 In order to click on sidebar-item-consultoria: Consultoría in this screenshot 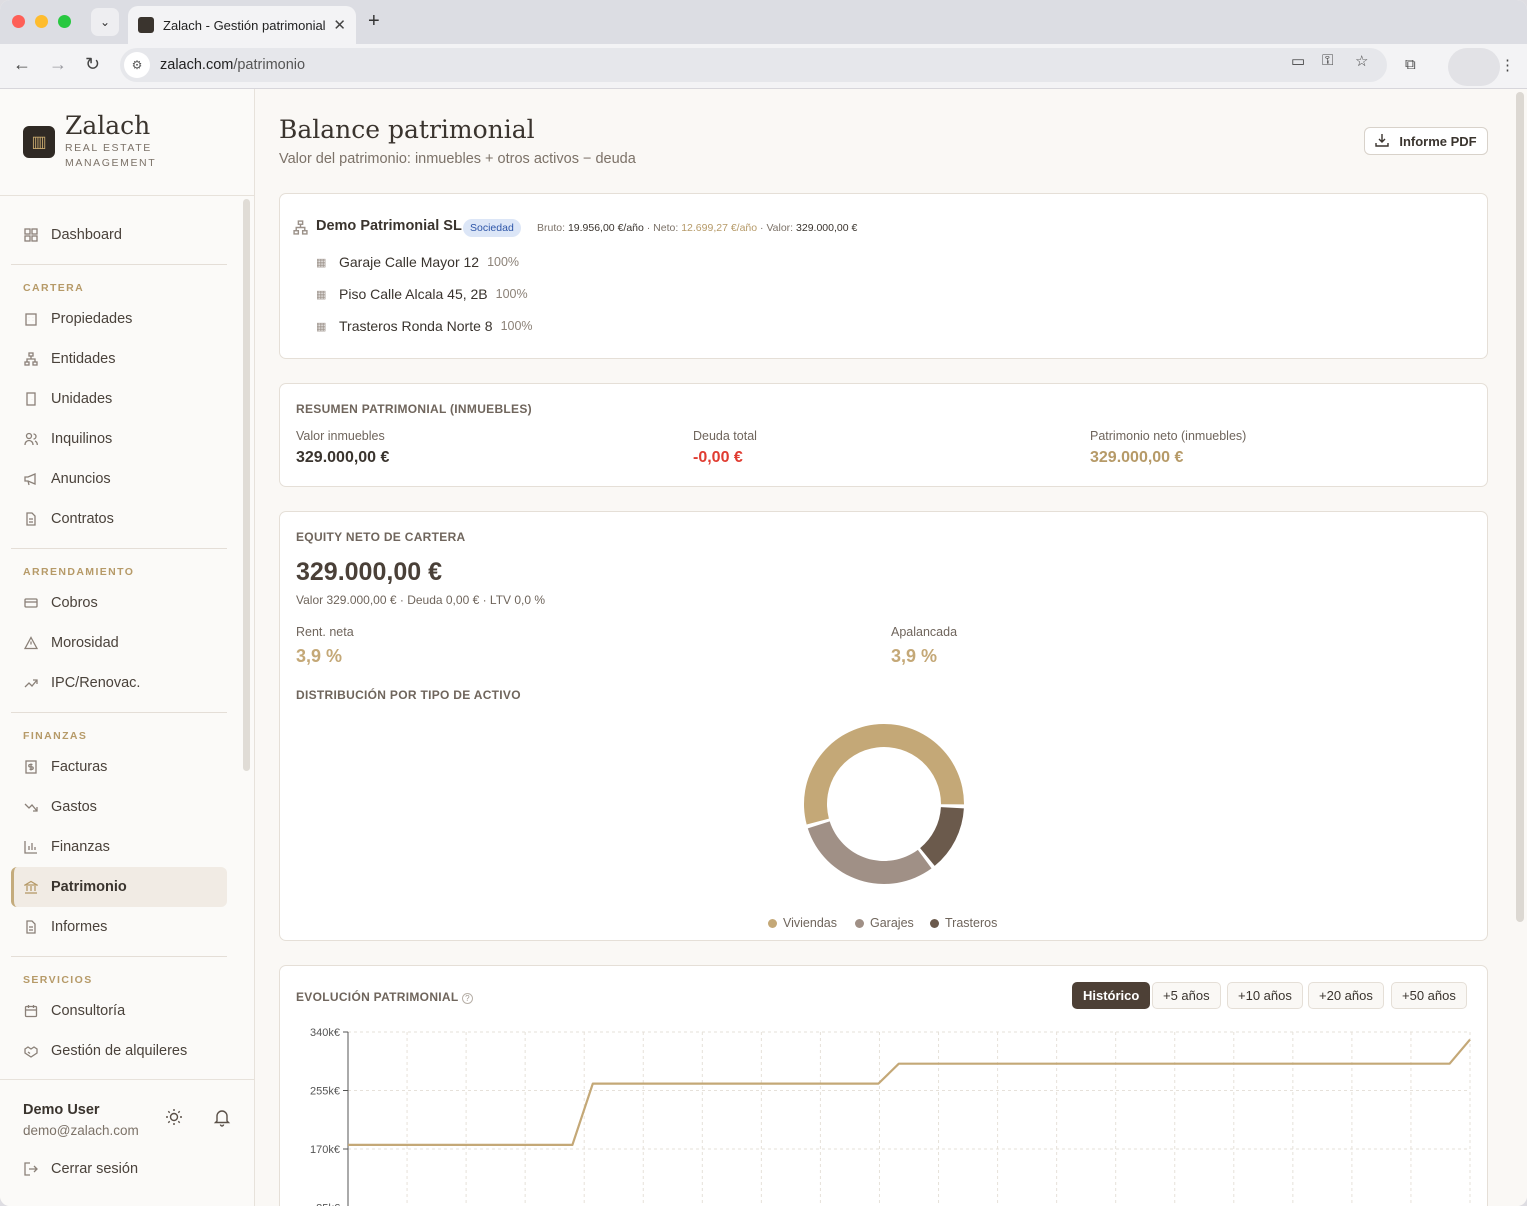, I will do `click(119, 1011)`.